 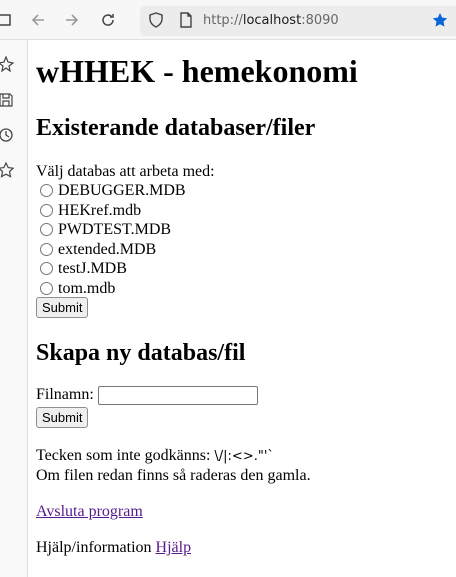 What do you see at coordinates (96, 547) in the screenshot?
I see `help-label: Hjälp/information` at bounding box center [96, 547].